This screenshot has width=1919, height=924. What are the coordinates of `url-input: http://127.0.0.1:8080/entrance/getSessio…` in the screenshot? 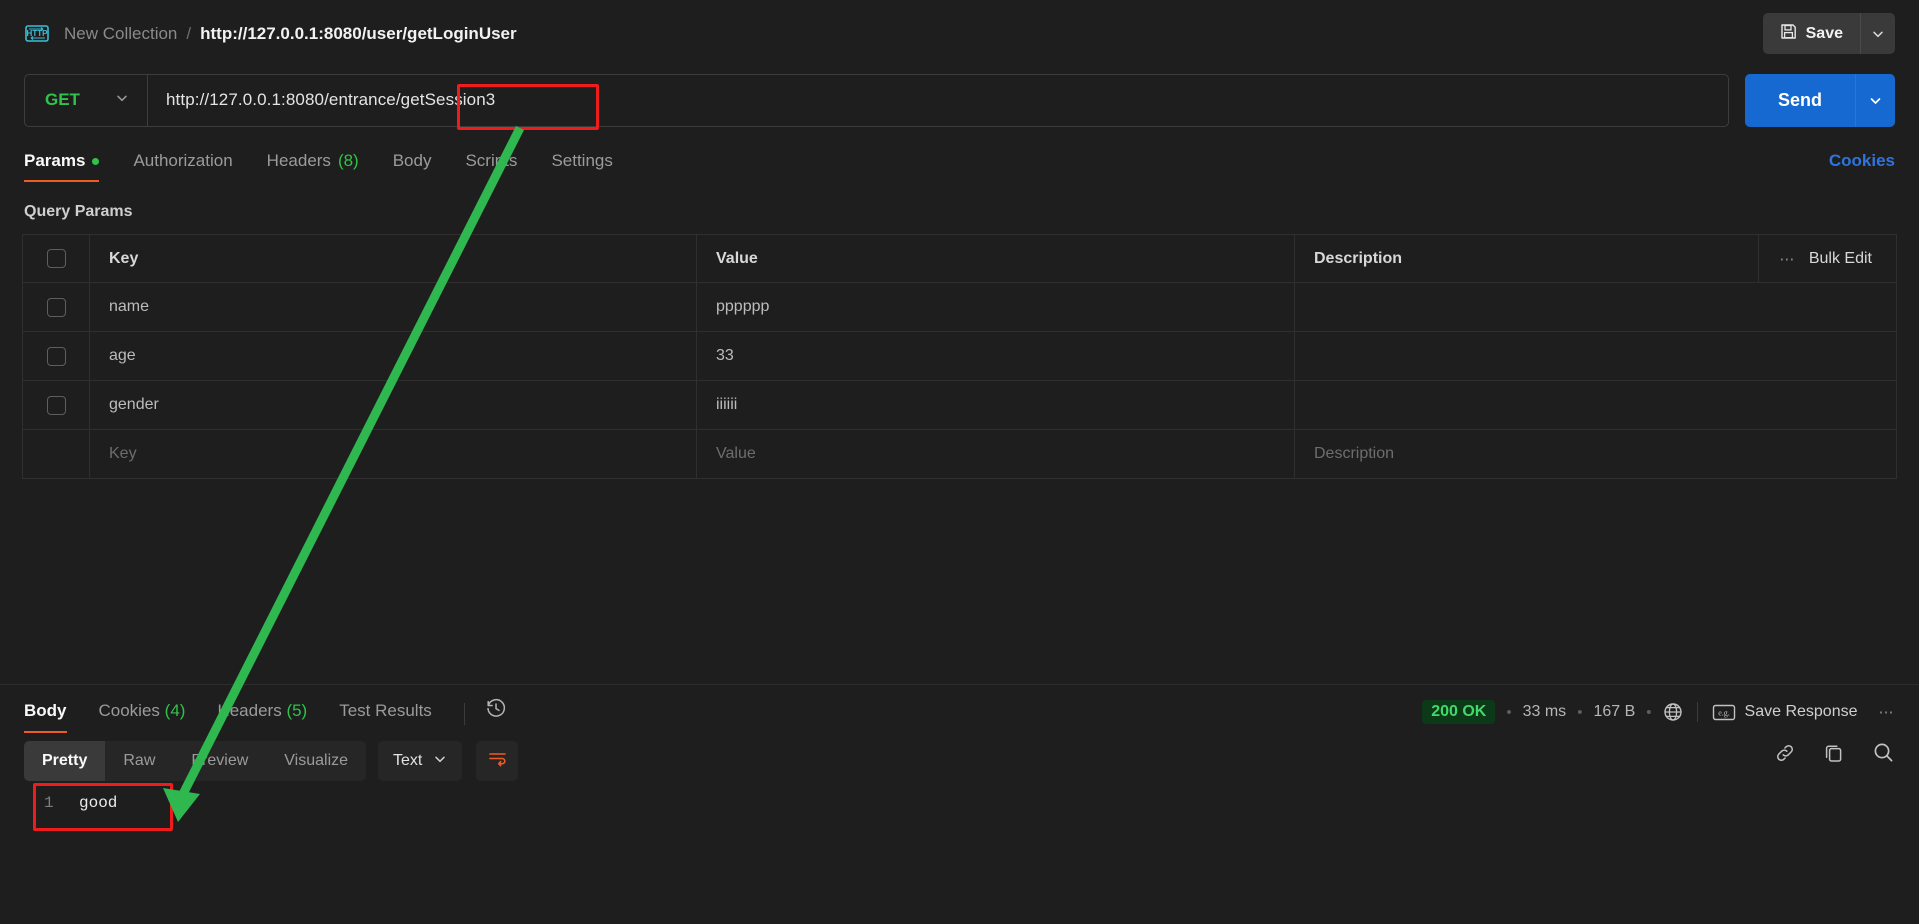 It's located at (938, 100).